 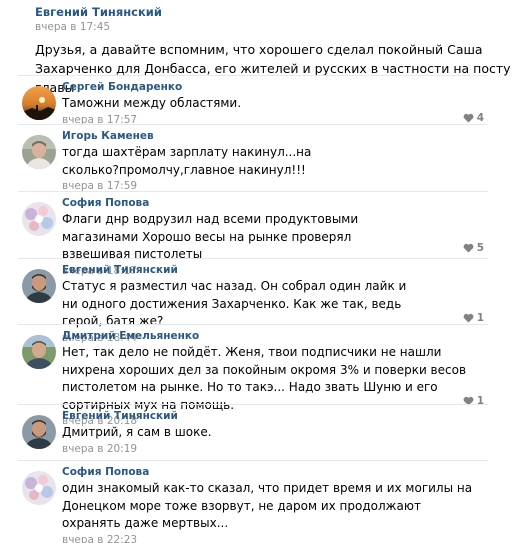 I want to click on like-button: 5, so click(x=473, y=248).